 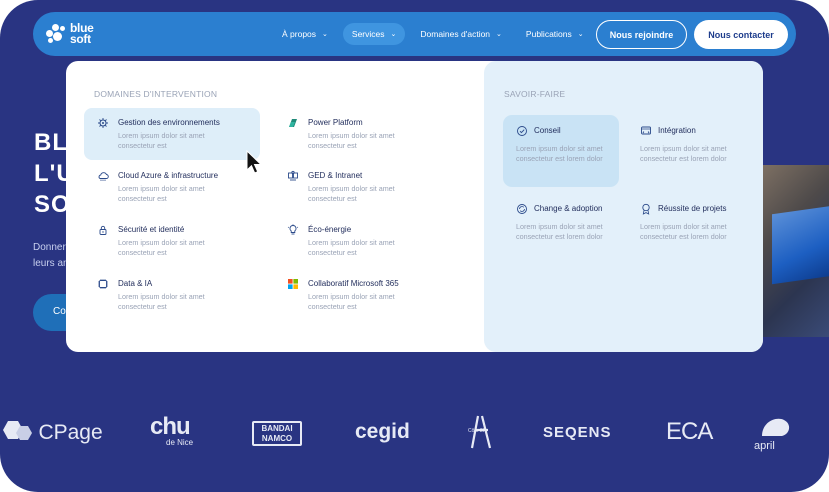 I want to click on change-icon, so click(x=522, y=209).